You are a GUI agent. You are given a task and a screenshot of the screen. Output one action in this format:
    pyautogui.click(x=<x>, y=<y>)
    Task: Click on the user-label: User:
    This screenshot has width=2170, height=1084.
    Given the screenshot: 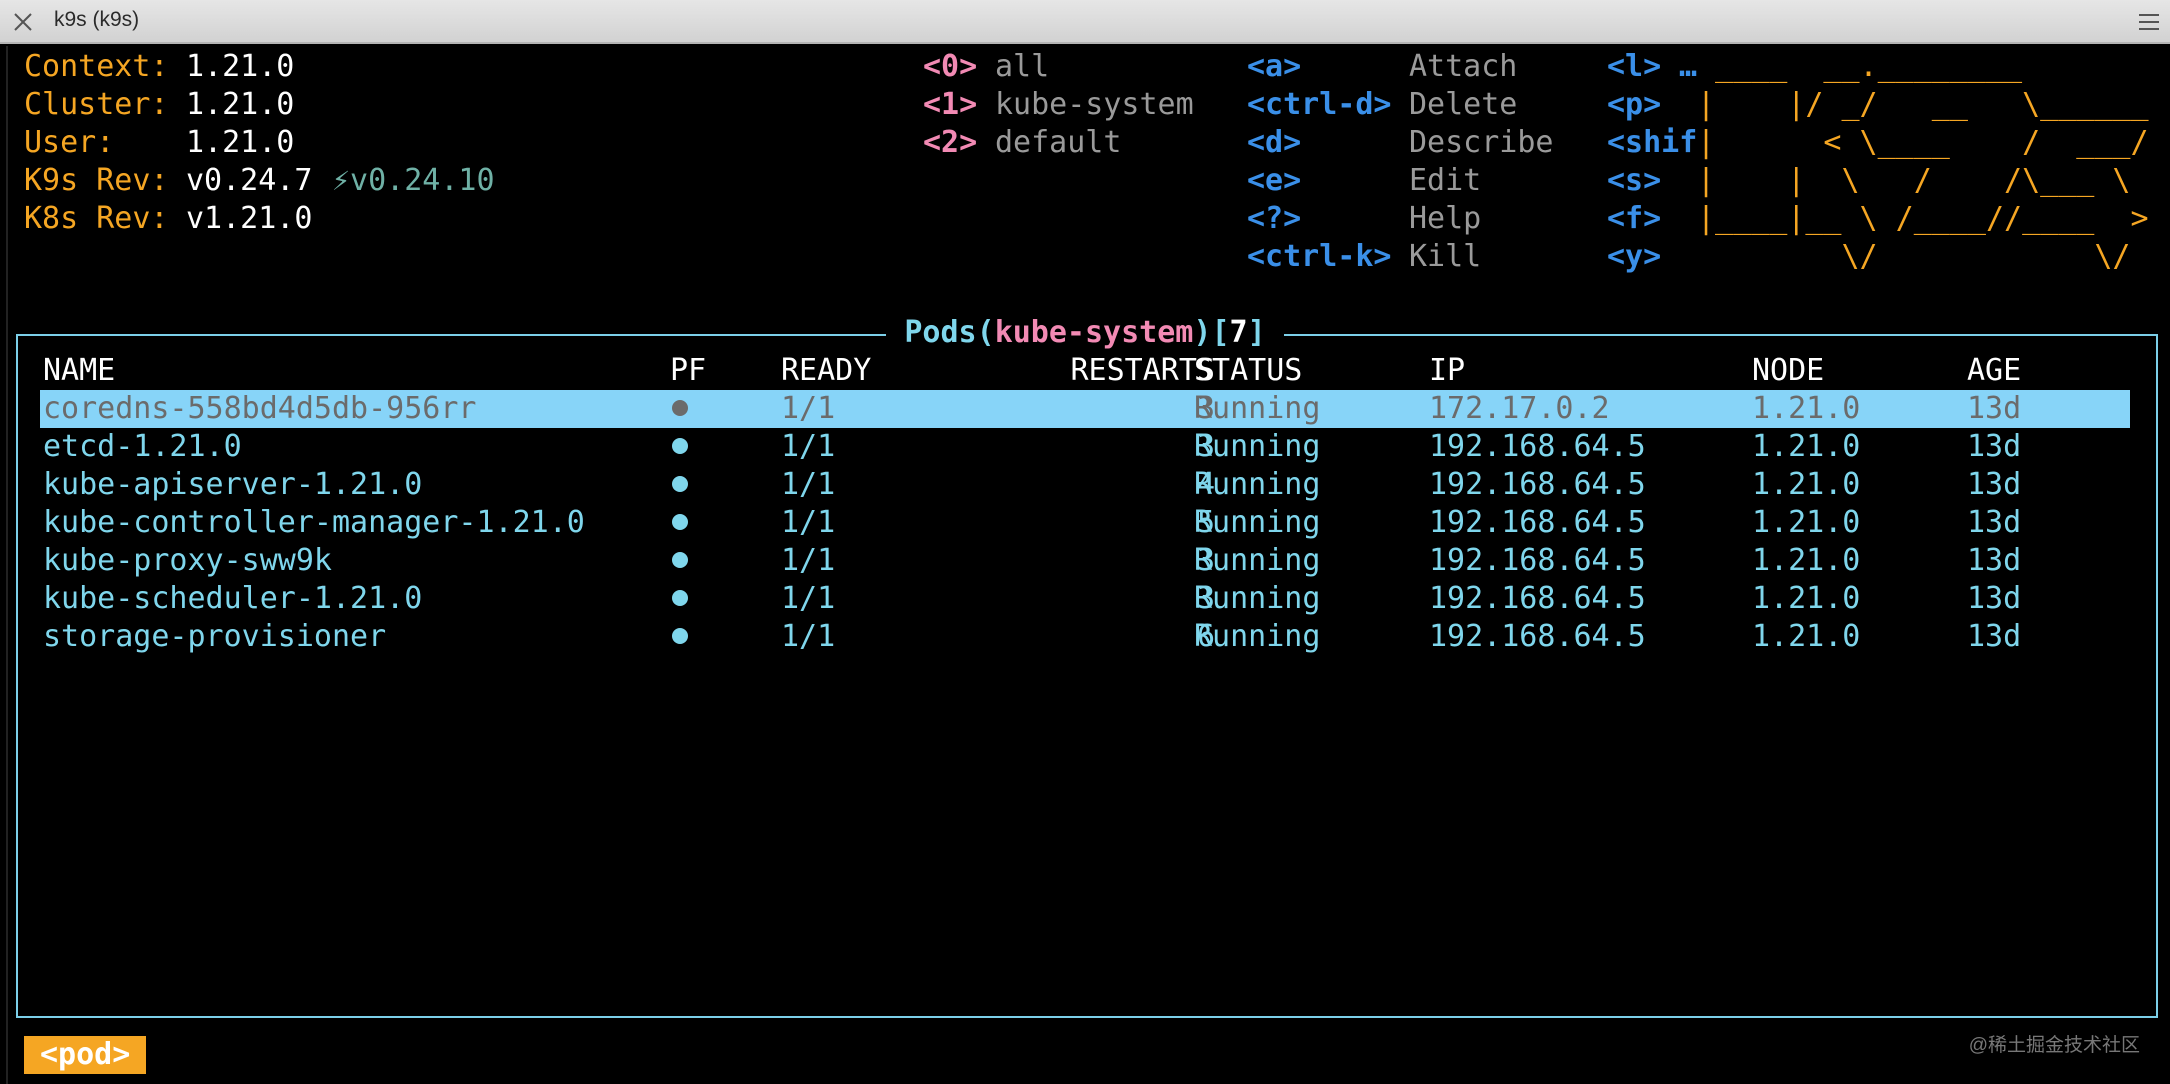 What is the action you would take?
    pyautogui.click(x=69, y=142)
    